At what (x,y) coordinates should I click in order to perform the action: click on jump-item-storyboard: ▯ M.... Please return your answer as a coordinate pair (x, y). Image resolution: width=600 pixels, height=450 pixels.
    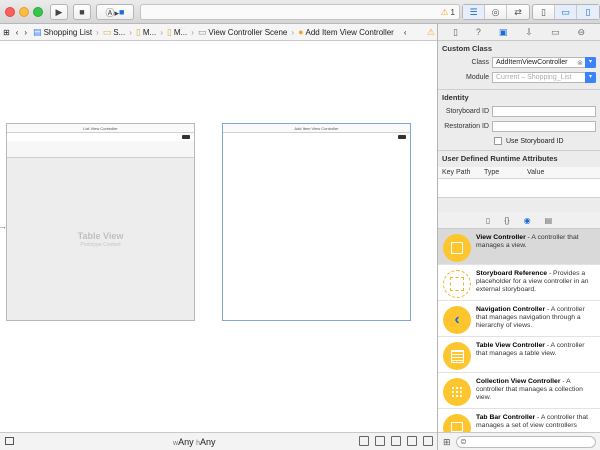
    Looking at the image, I should click on (146, 32).